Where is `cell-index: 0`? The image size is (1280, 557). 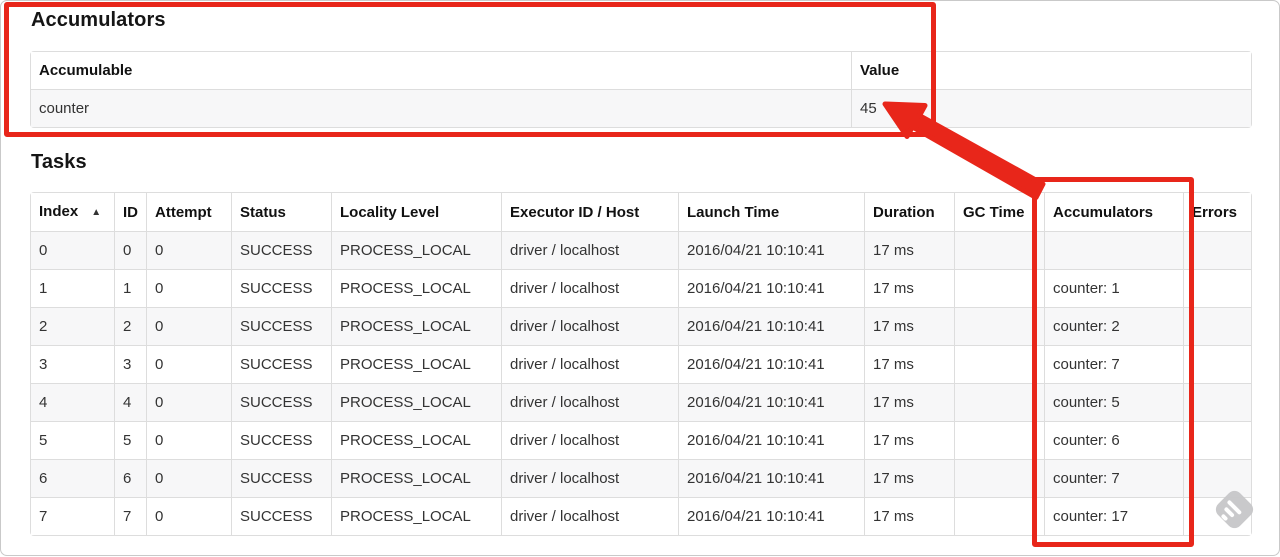 cell-index: 0 is located at coordinates (72, 250).